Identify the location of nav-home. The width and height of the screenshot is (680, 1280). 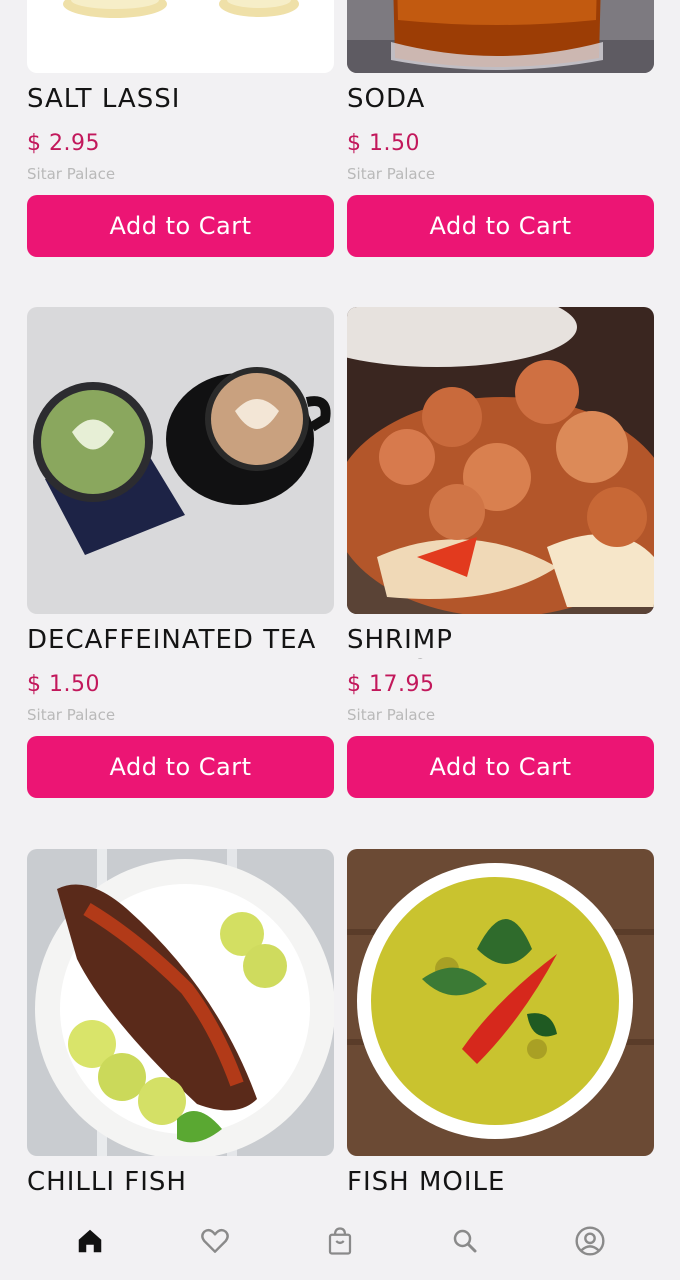
(90, 1243).